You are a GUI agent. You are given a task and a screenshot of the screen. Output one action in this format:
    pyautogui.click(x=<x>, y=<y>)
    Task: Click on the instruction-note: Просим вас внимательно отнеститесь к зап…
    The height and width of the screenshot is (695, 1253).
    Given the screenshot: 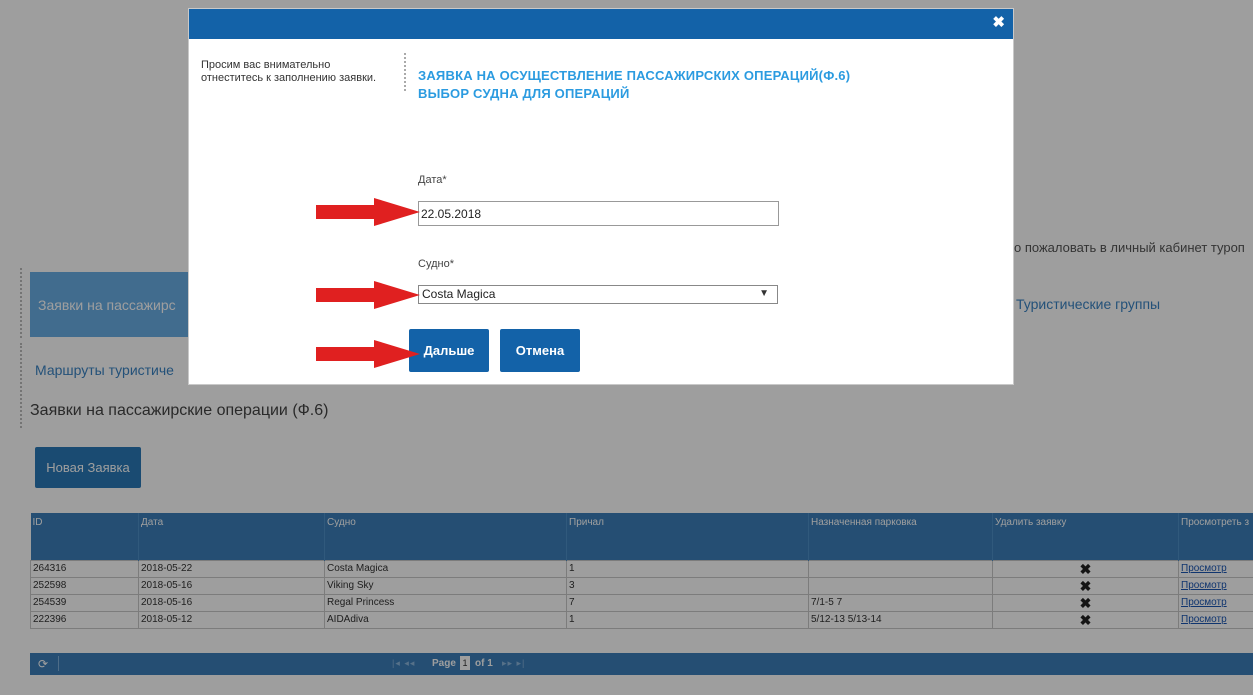 What is the action you would take?
    pyautogui.click(x=289, y=71)
    